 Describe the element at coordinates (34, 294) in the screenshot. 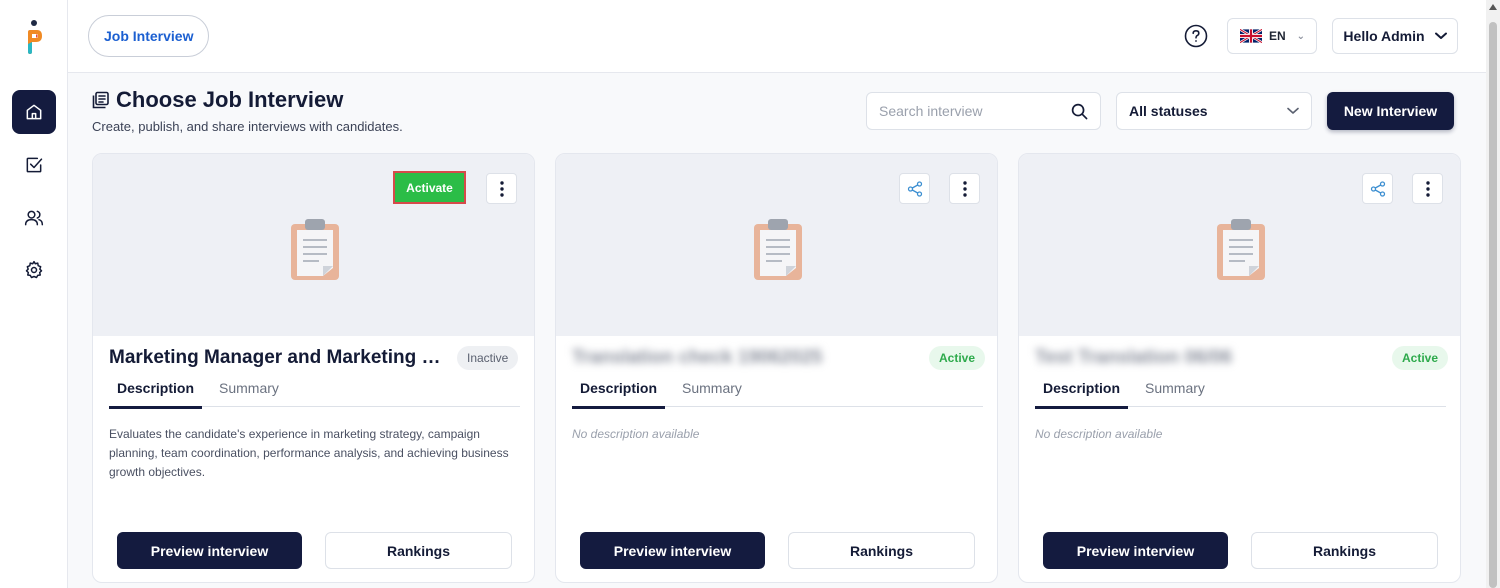

I see `sidebar` at that location.